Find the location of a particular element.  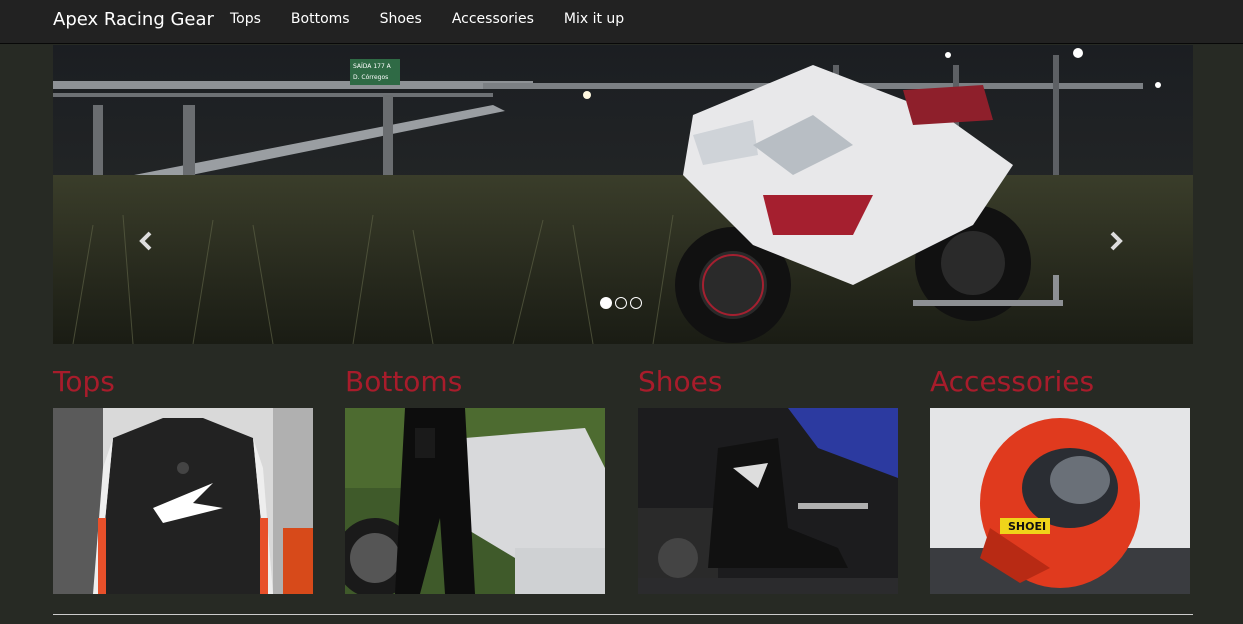

nav-link-tops: Tops is located at coordinates (245, 19).